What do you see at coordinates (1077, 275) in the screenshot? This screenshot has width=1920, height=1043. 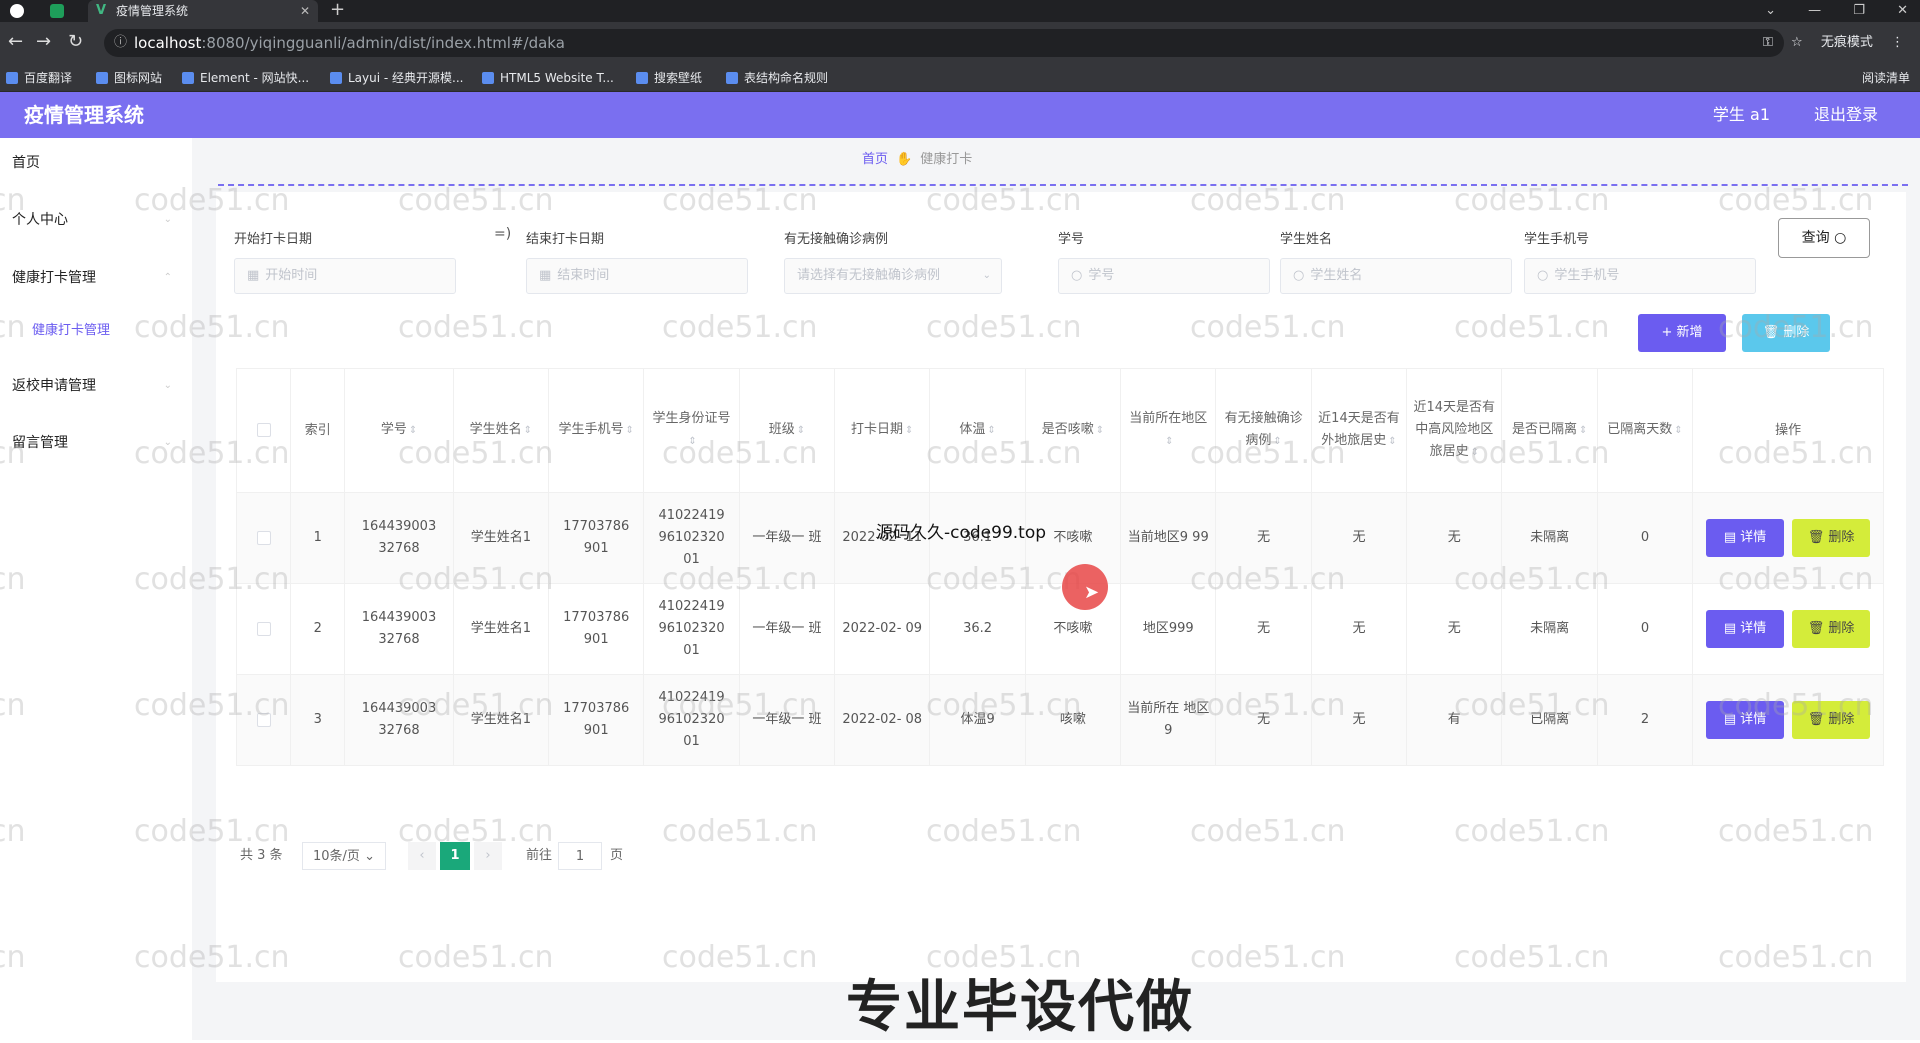 I see `search-icon: ○` at bounding box center [1077, 275].